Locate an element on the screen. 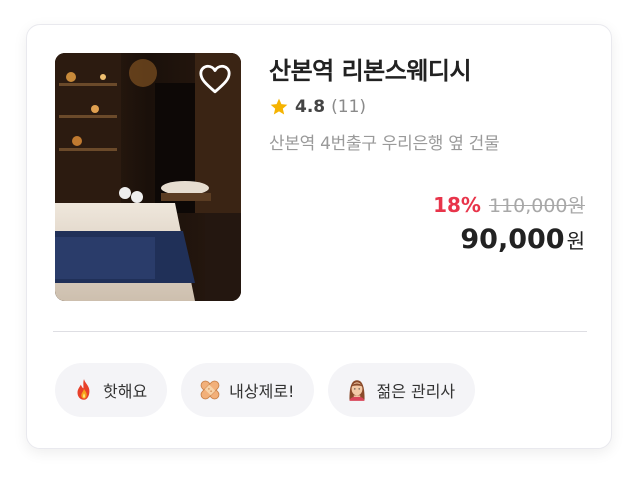  tag-no-injury: 내상제로! is located at coordinates (248, 390).